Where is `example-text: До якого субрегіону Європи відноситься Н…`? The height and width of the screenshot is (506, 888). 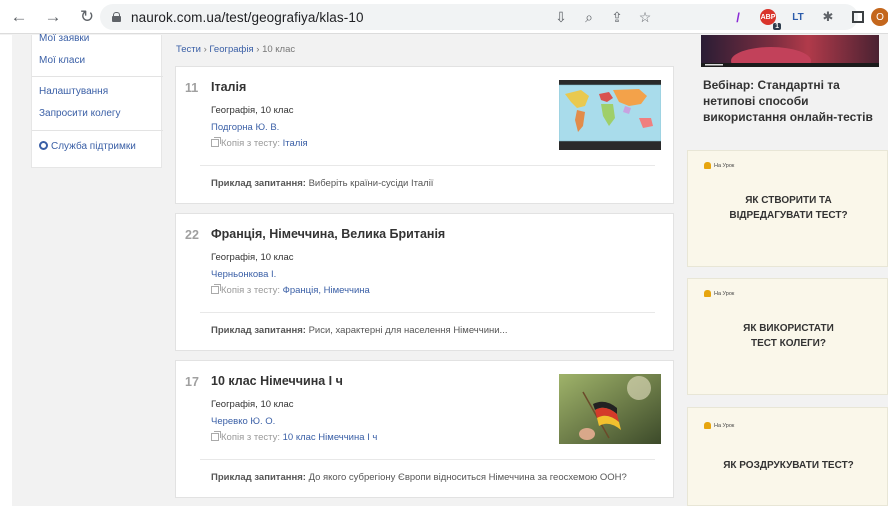
example-text: До якого субрегіону Європи відноситься Н… is located at coordinates (467, 477).